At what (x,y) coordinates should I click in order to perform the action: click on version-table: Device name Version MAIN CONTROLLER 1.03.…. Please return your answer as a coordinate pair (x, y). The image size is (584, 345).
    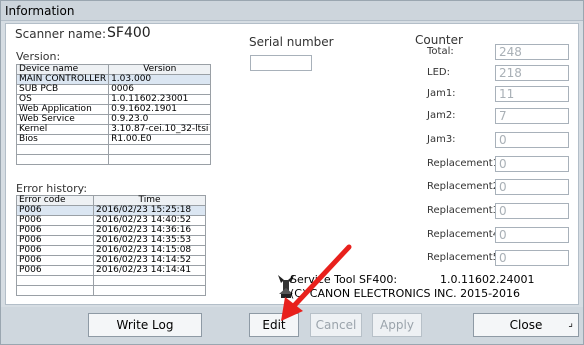
    Looking at the image, I should click on (113, 114).